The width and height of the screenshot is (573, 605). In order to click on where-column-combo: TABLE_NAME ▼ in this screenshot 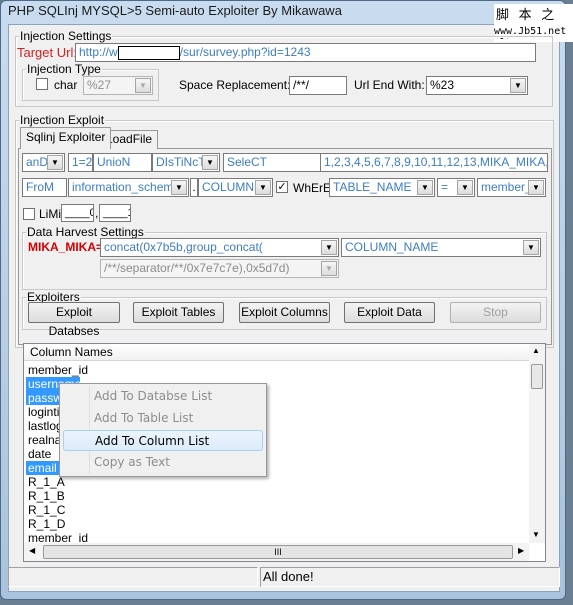, I will do `click(382, 187)`.